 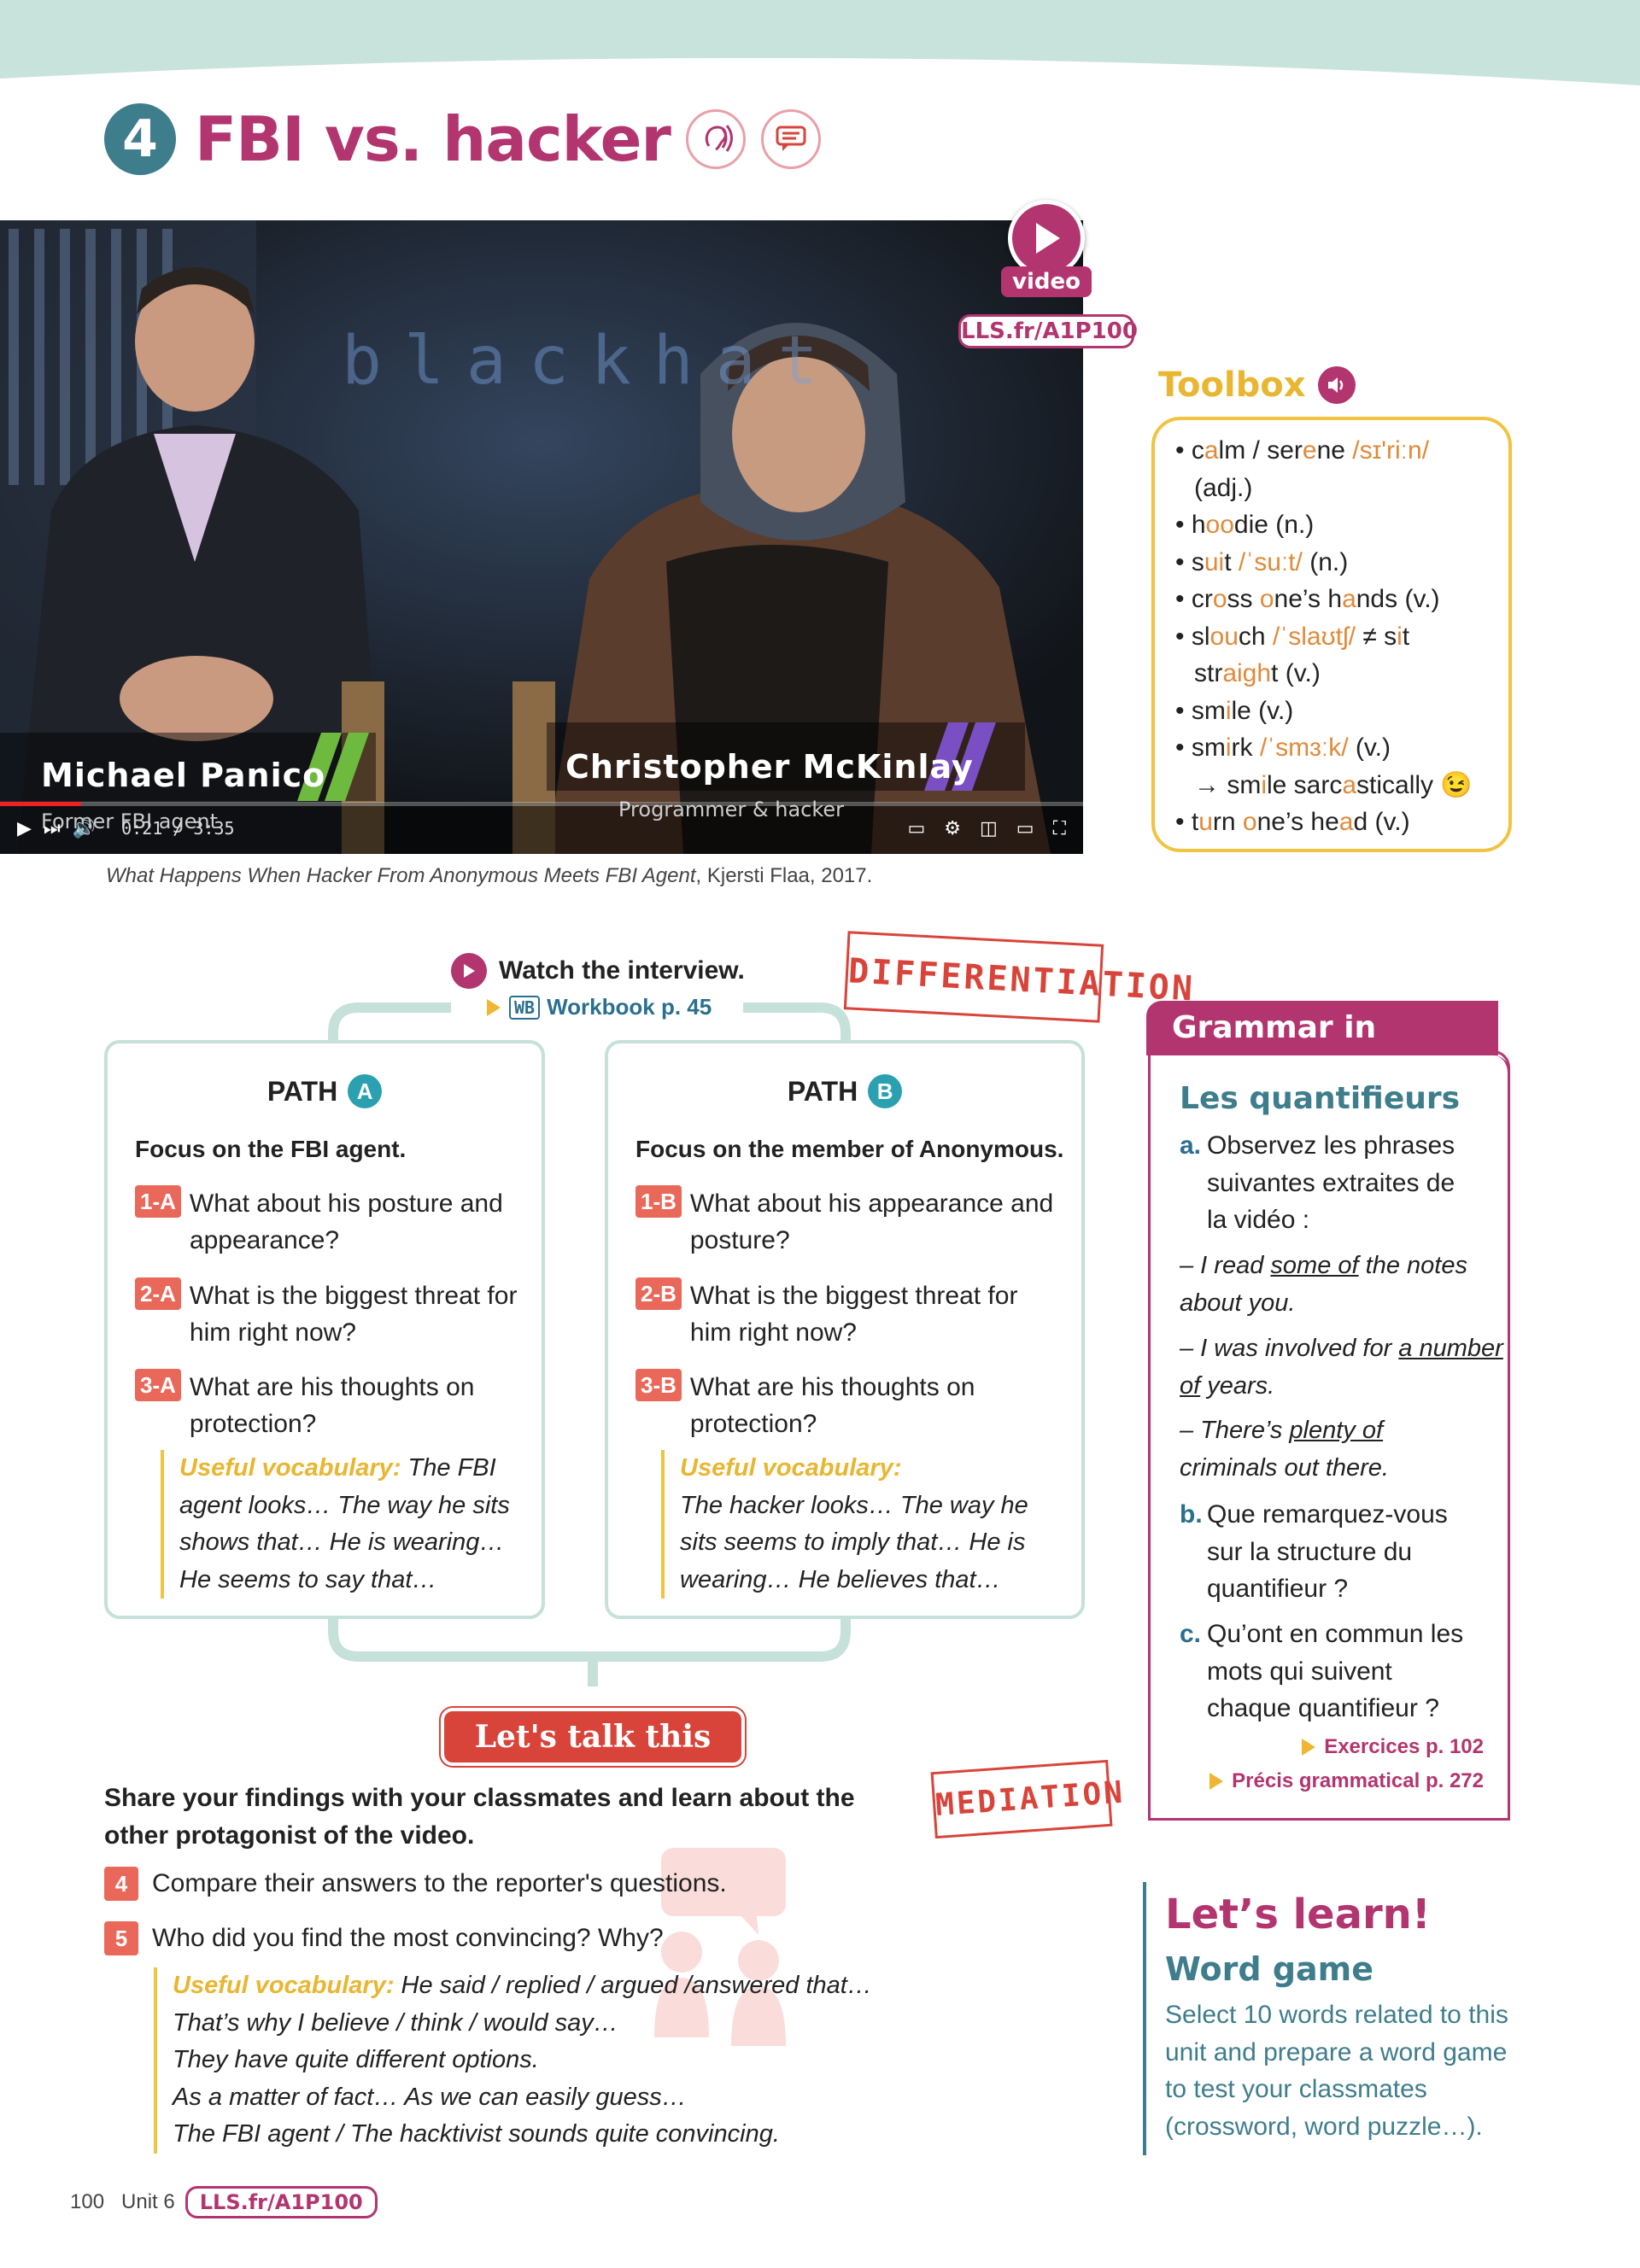 I want to click on toolbox-line: • turn one’s head (v.), so click(x=1292, y=822).